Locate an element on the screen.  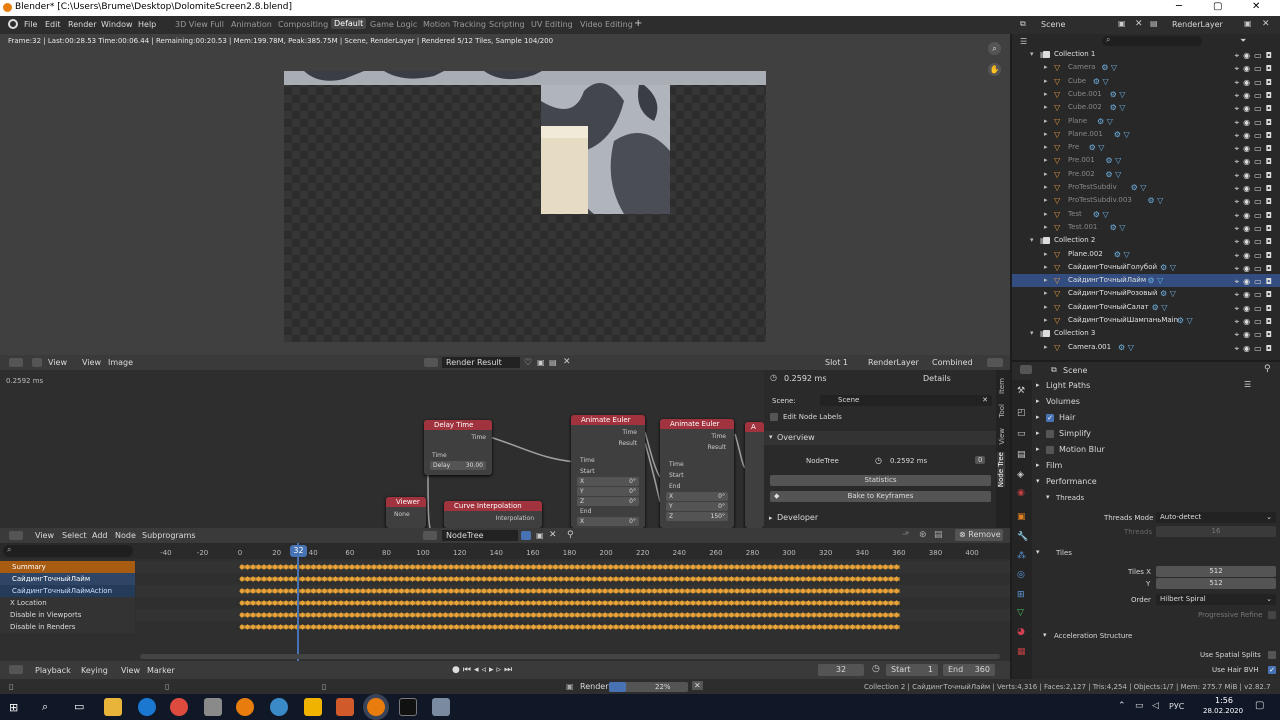
modifier-tab-icon: 🔧 is located at coordinates (1022, 537).